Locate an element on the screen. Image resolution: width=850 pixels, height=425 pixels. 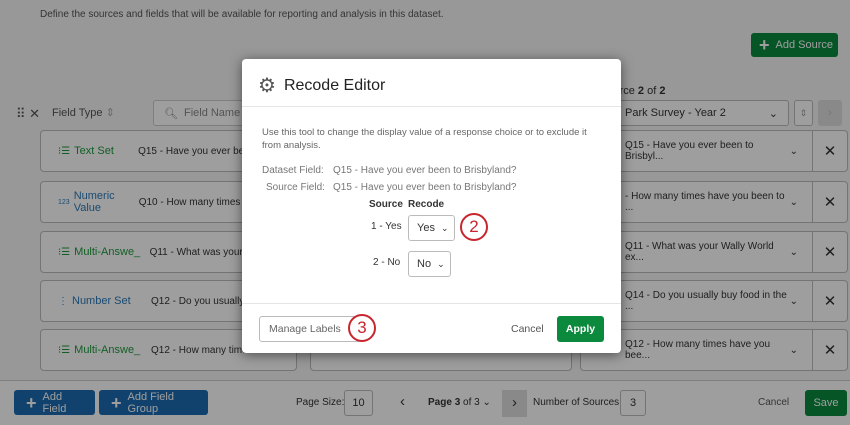
source-field-value: Q15 - Have you ever been to Brisbyland? is located at coordinates (425, 187).